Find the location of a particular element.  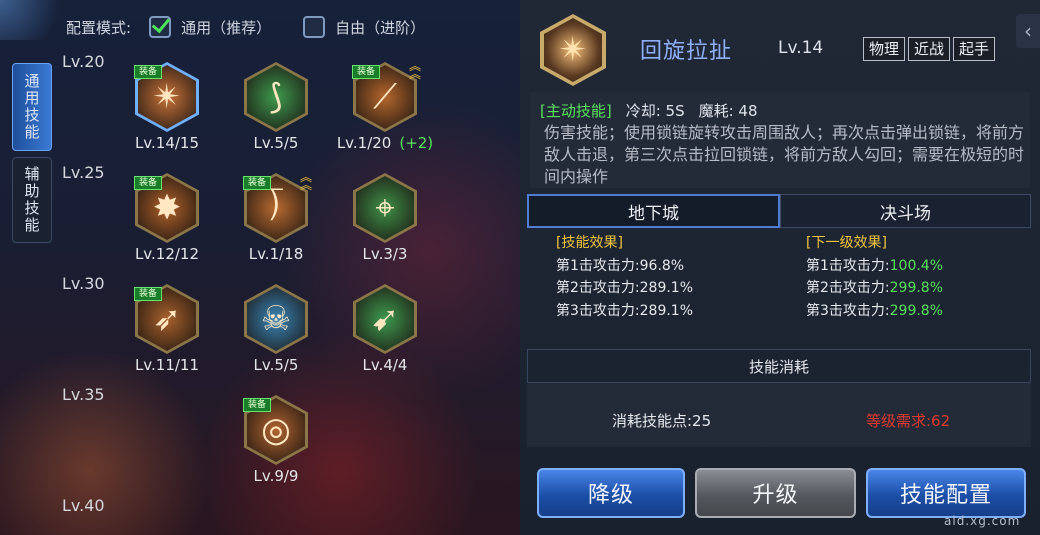

skill-level-label: Lv.4/4 is located at coordinates (385, 365).